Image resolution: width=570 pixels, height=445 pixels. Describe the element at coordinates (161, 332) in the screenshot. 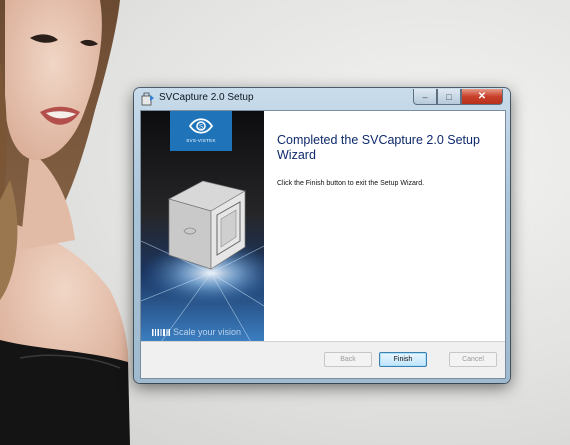

I see `barcode-icon` at that location.